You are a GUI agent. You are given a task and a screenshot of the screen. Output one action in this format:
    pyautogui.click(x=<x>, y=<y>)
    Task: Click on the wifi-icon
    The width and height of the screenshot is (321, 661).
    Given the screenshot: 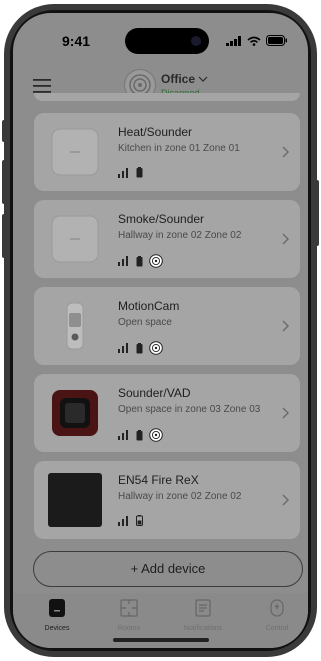 What is the action you would take?
    pyautogui.click(x=254, y=41)
    